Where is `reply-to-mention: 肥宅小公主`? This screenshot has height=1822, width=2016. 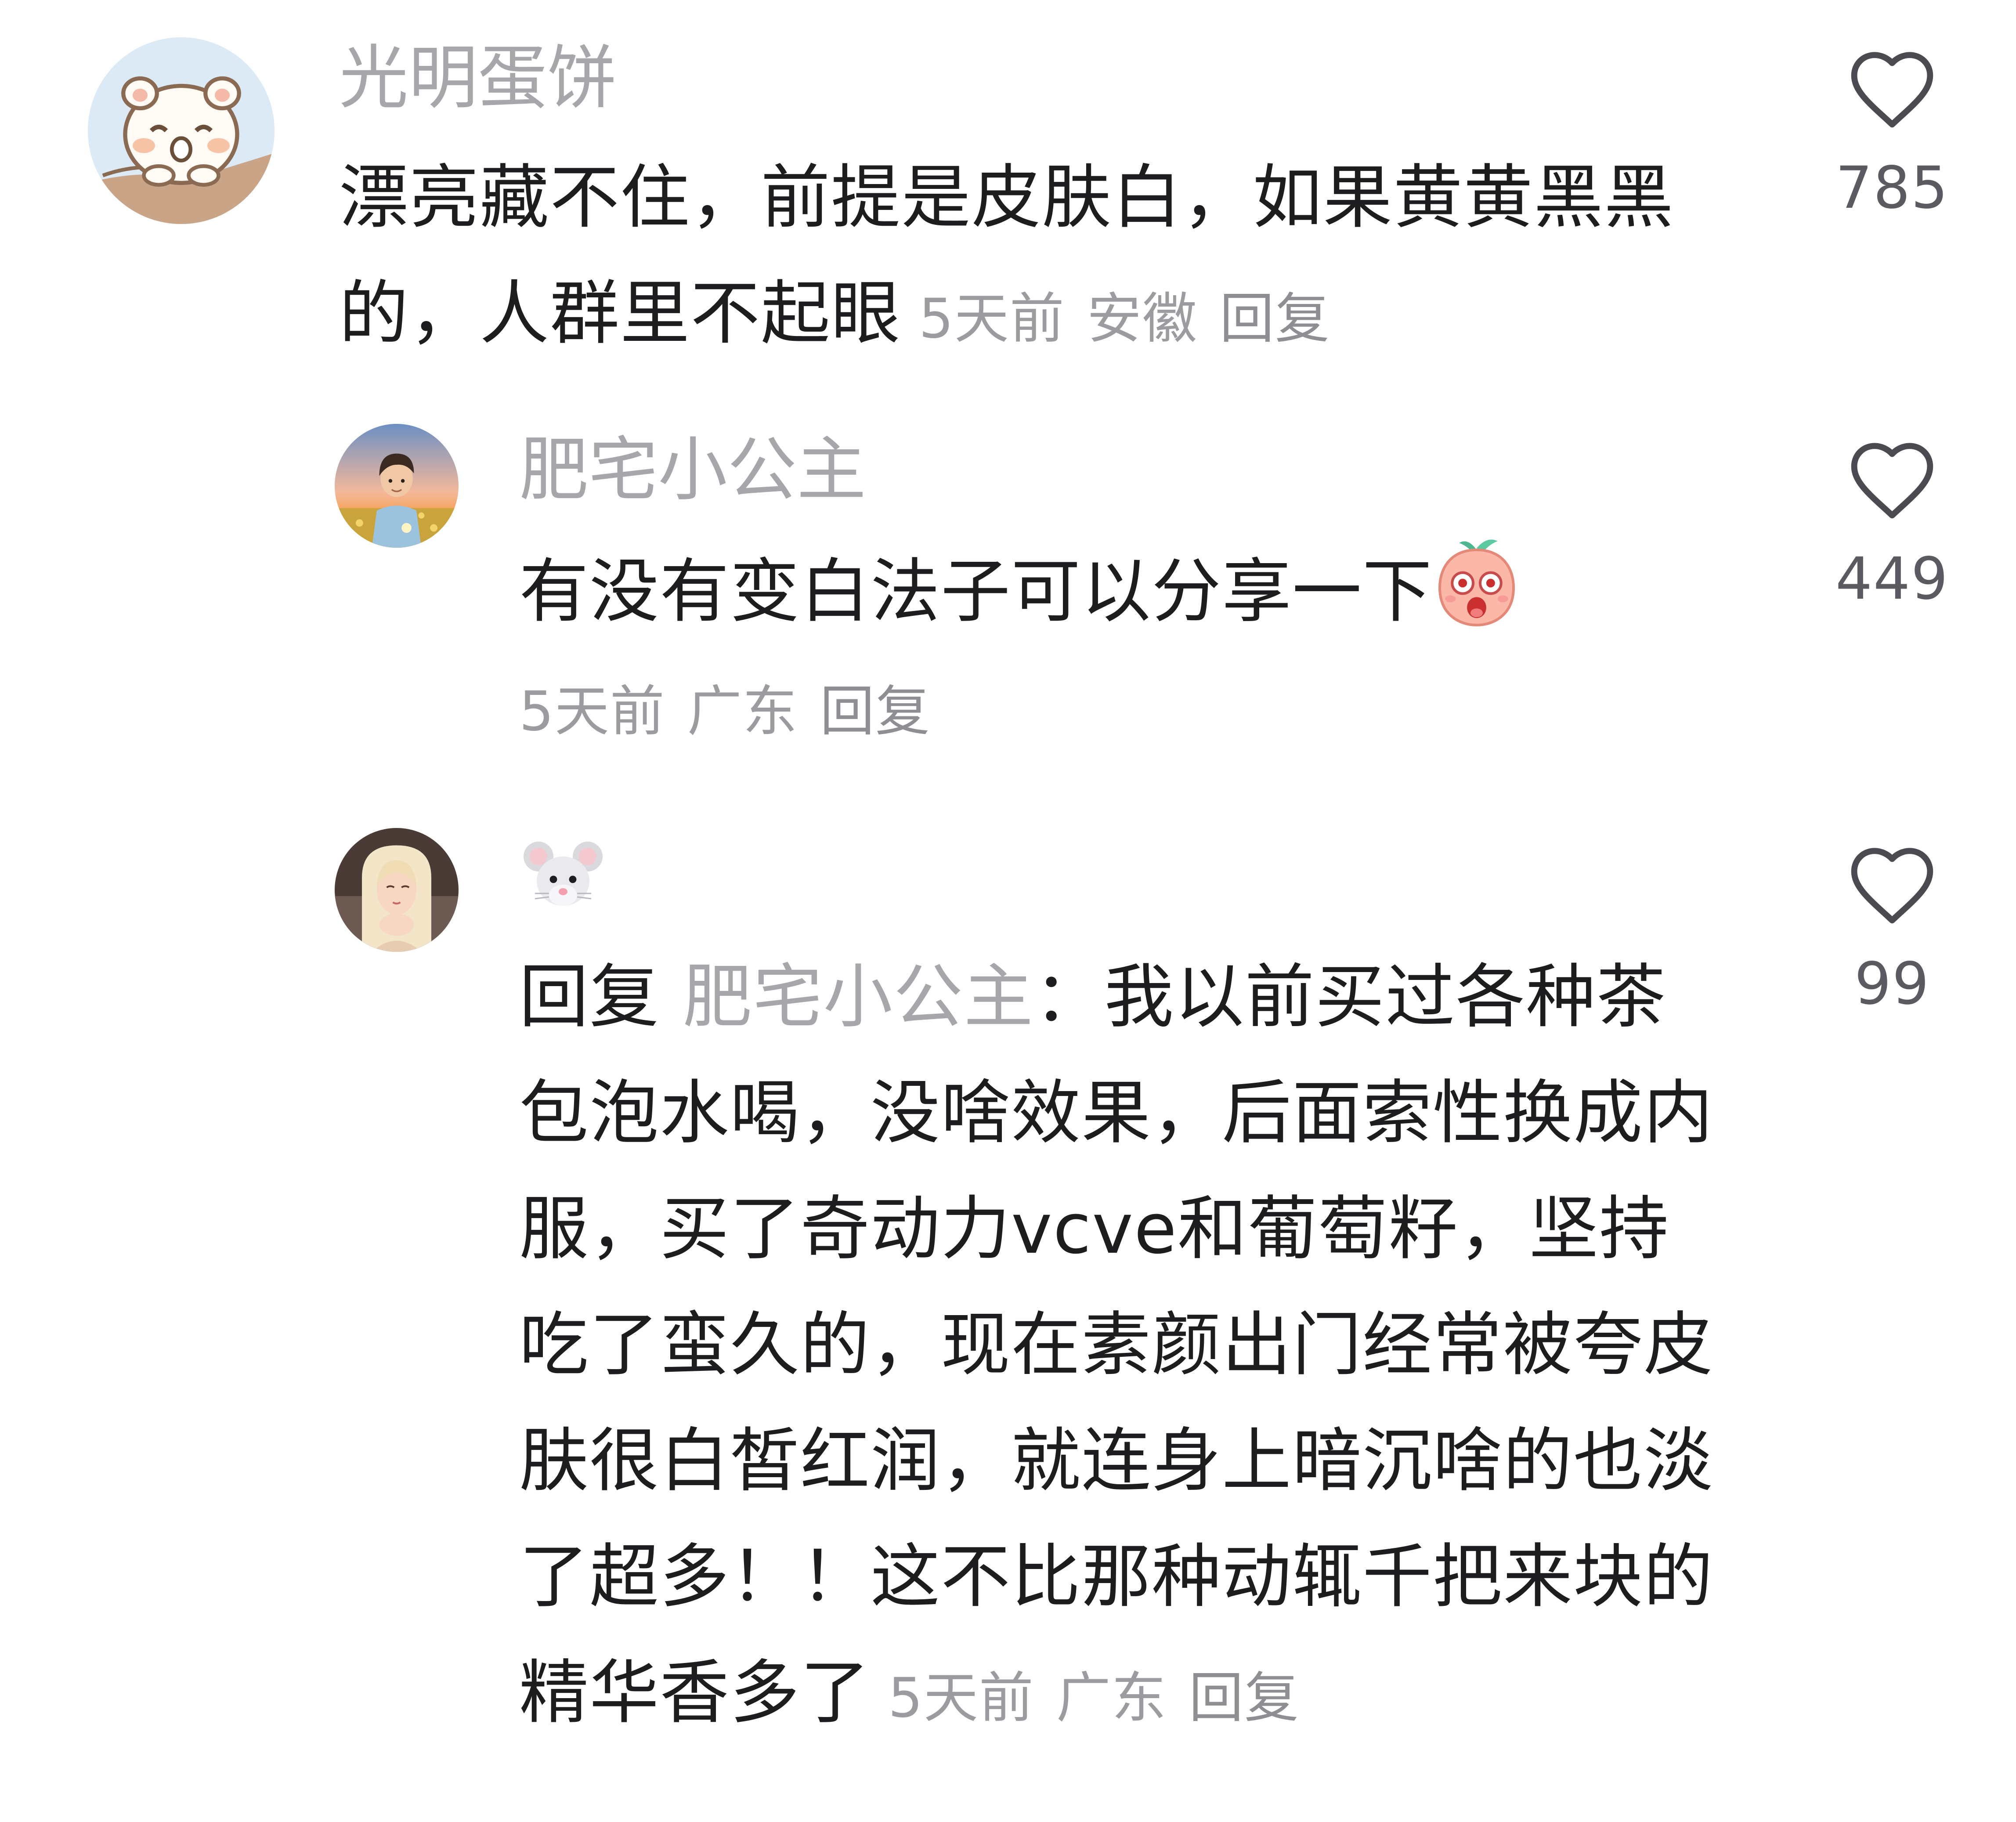 reply-to-mention: 肥宅小公主 is located at coordinates (858, 997).